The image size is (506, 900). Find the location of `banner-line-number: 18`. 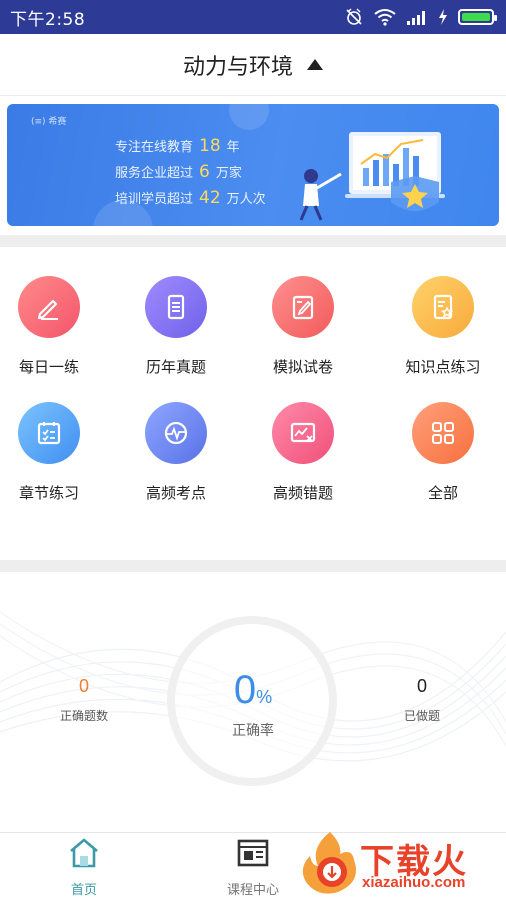

banner-line-number: 18 is located at coordinates (210, 146).